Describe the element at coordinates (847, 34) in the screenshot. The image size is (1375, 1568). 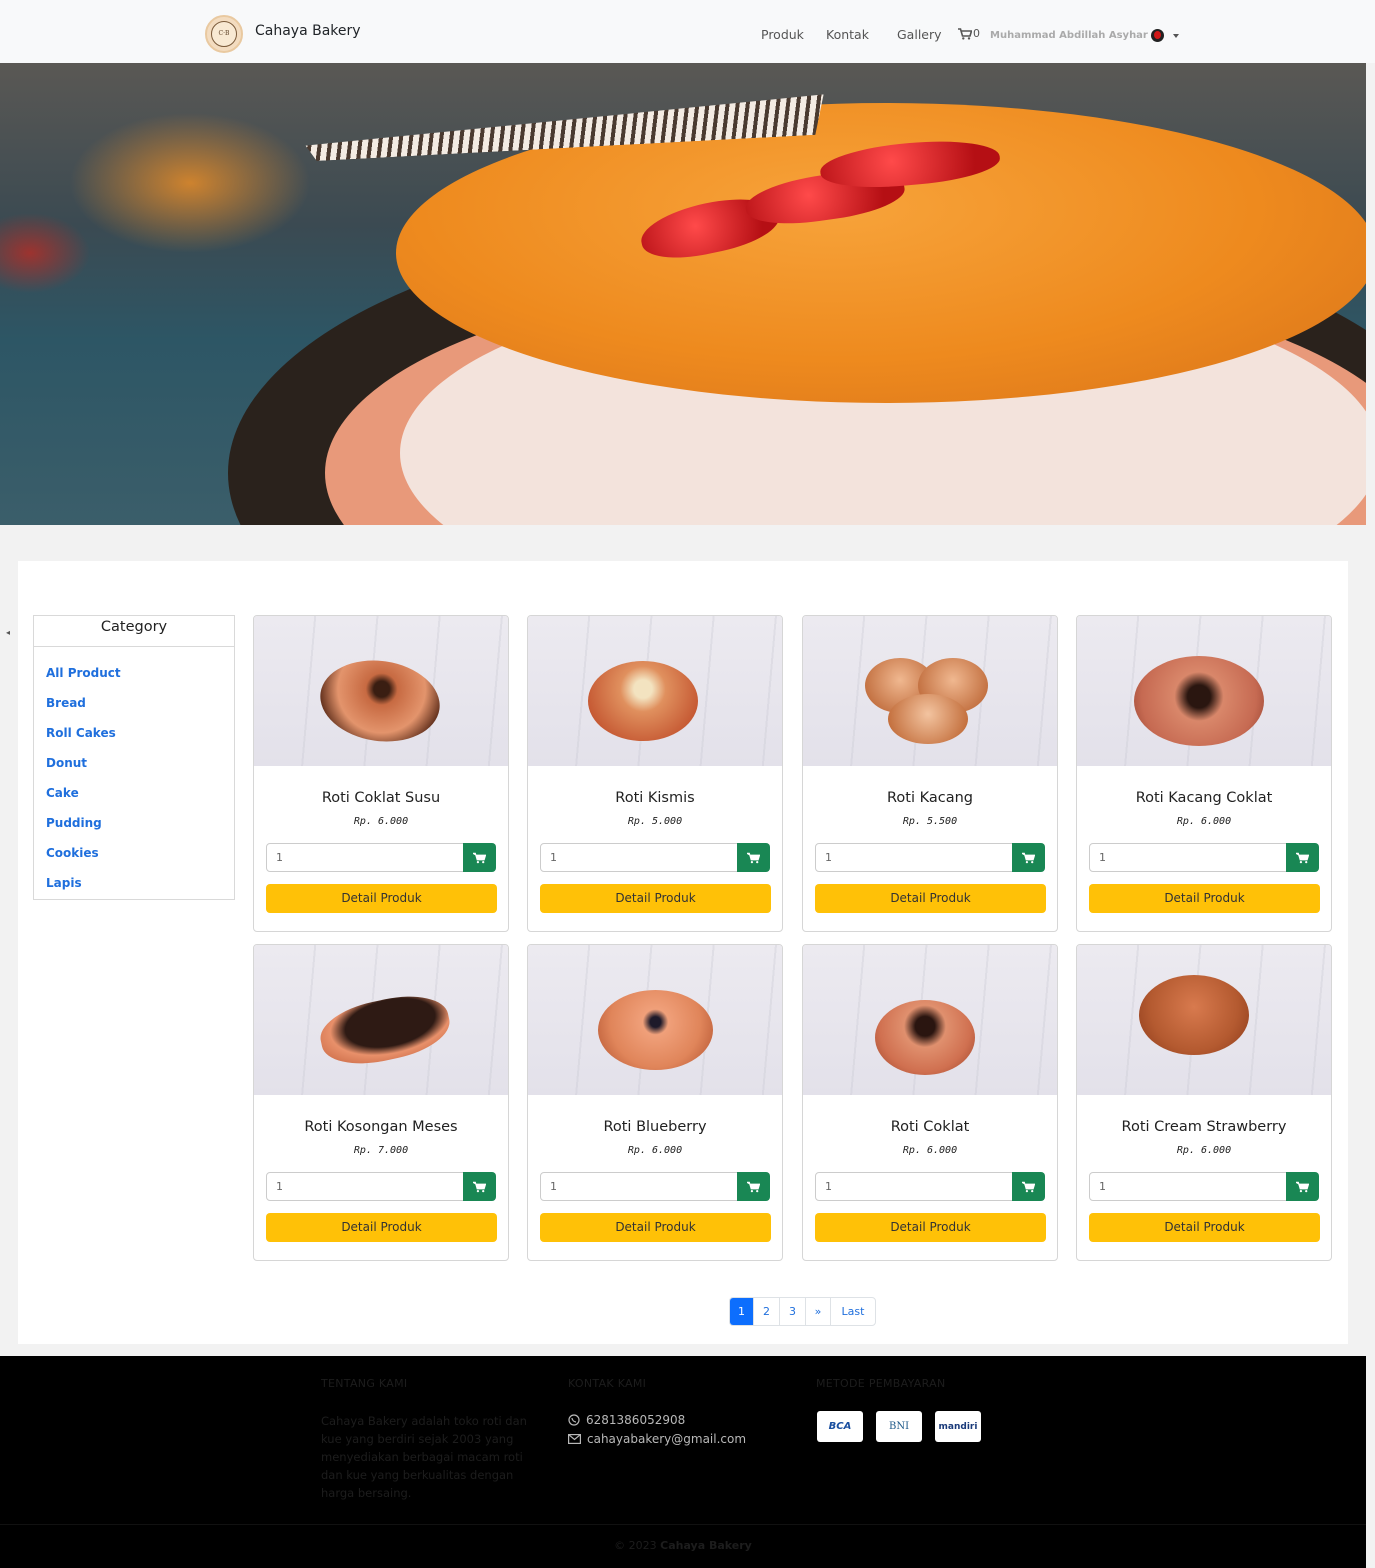
I see `nav-link-kontak: Kontak` at that location.